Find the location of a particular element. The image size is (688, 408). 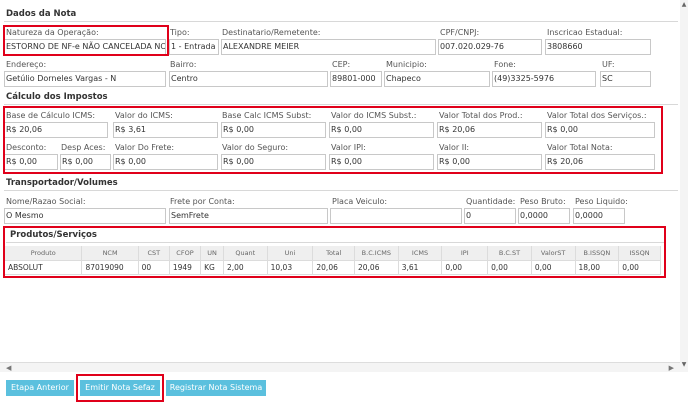

peso-liquido-label: Peso Liquido: is located at coordinates (601, 201).